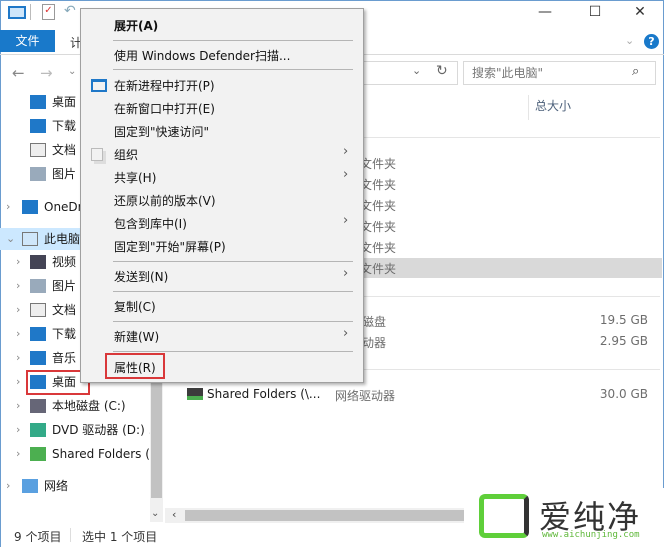  I want to click on nav-item: › Shared Folders (, so click(75, 454).